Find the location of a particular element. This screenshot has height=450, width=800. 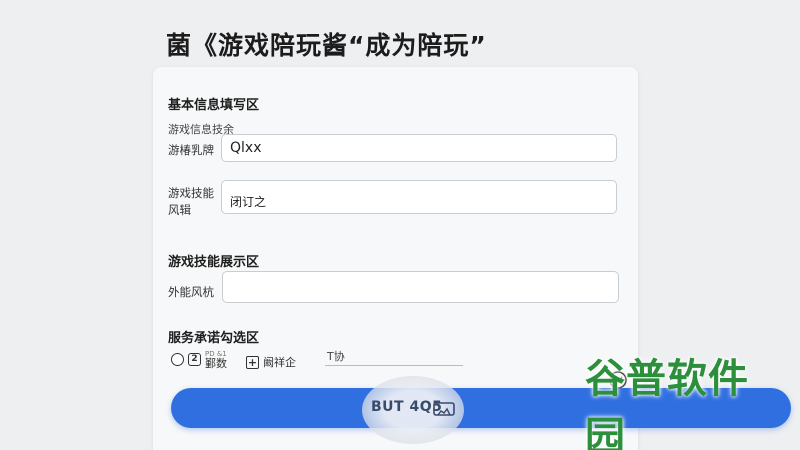

option-radio is located at coordinates (177, 359).